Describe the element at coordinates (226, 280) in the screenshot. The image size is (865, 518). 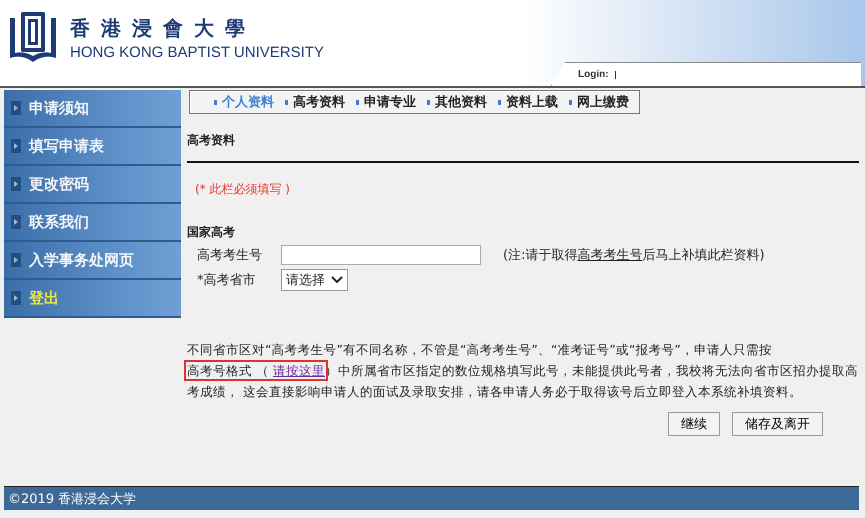
I see `field-label: *高考省市` at that location.